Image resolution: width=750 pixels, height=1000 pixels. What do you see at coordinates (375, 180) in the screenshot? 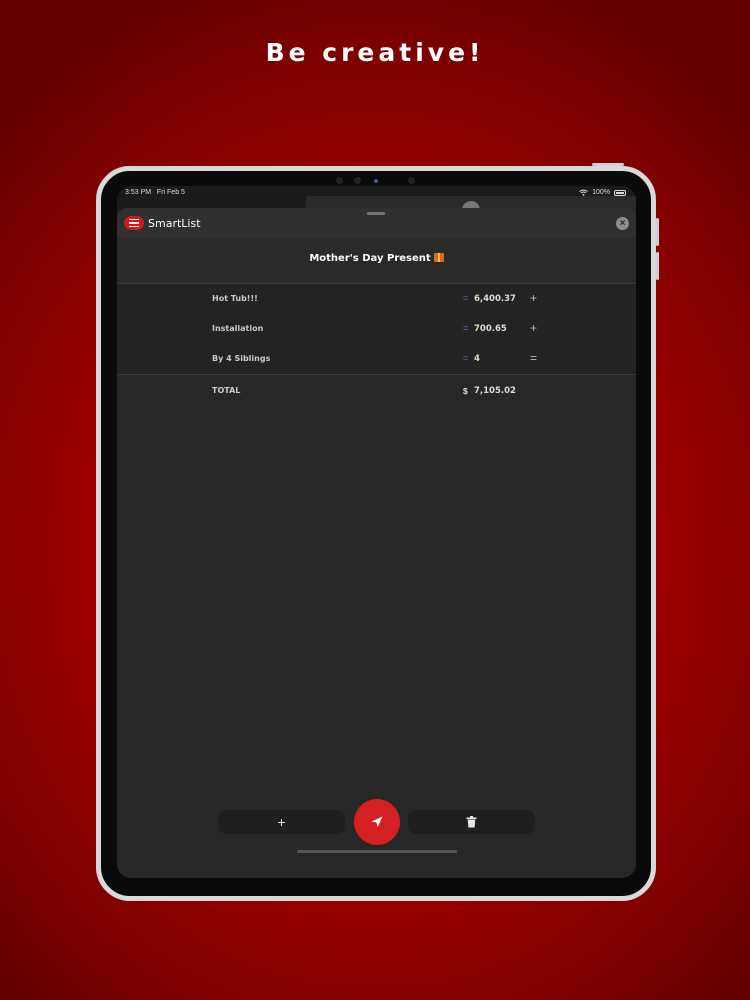
I see `camera-housing` at bounding box center [375, 180].